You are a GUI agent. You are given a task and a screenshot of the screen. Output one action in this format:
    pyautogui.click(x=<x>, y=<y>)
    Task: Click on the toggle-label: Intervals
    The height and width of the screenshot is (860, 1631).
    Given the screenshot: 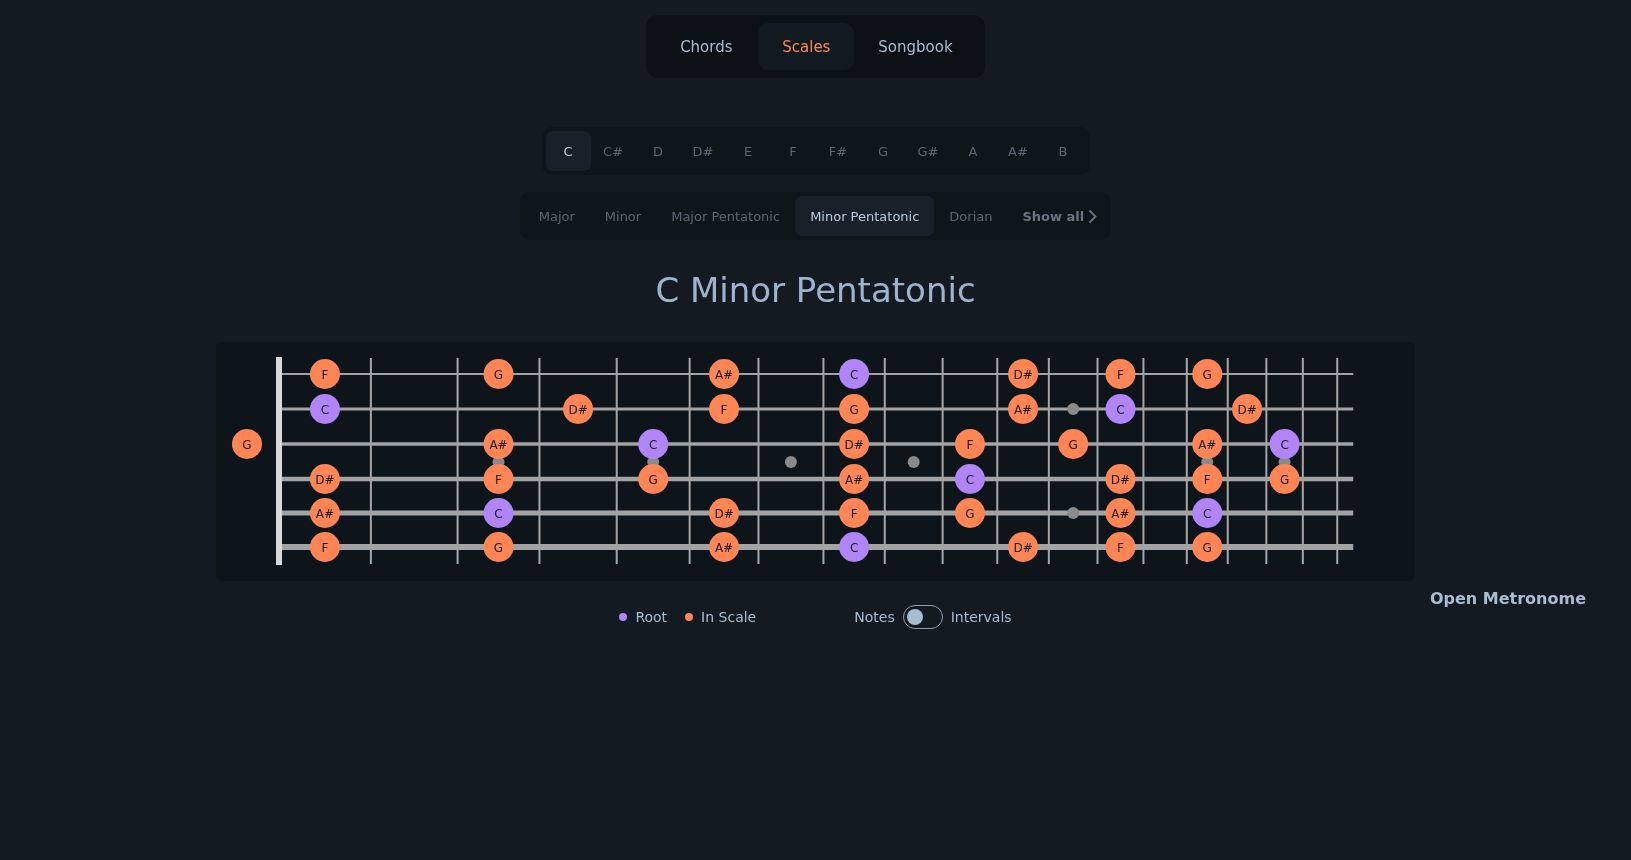 What is the action you would take?
    pyautogui.click(x=981, y=617)
    